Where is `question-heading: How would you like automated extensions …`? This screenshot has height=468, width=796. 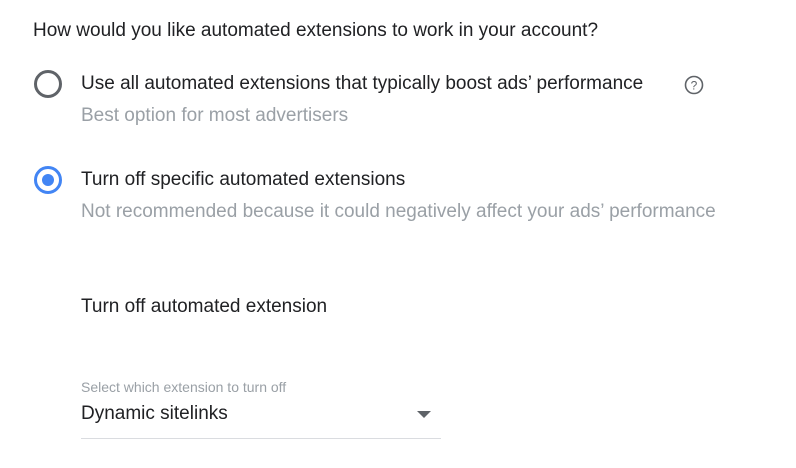
question-heading: How would you like automated extensions … is located at coordinates (316, 30).